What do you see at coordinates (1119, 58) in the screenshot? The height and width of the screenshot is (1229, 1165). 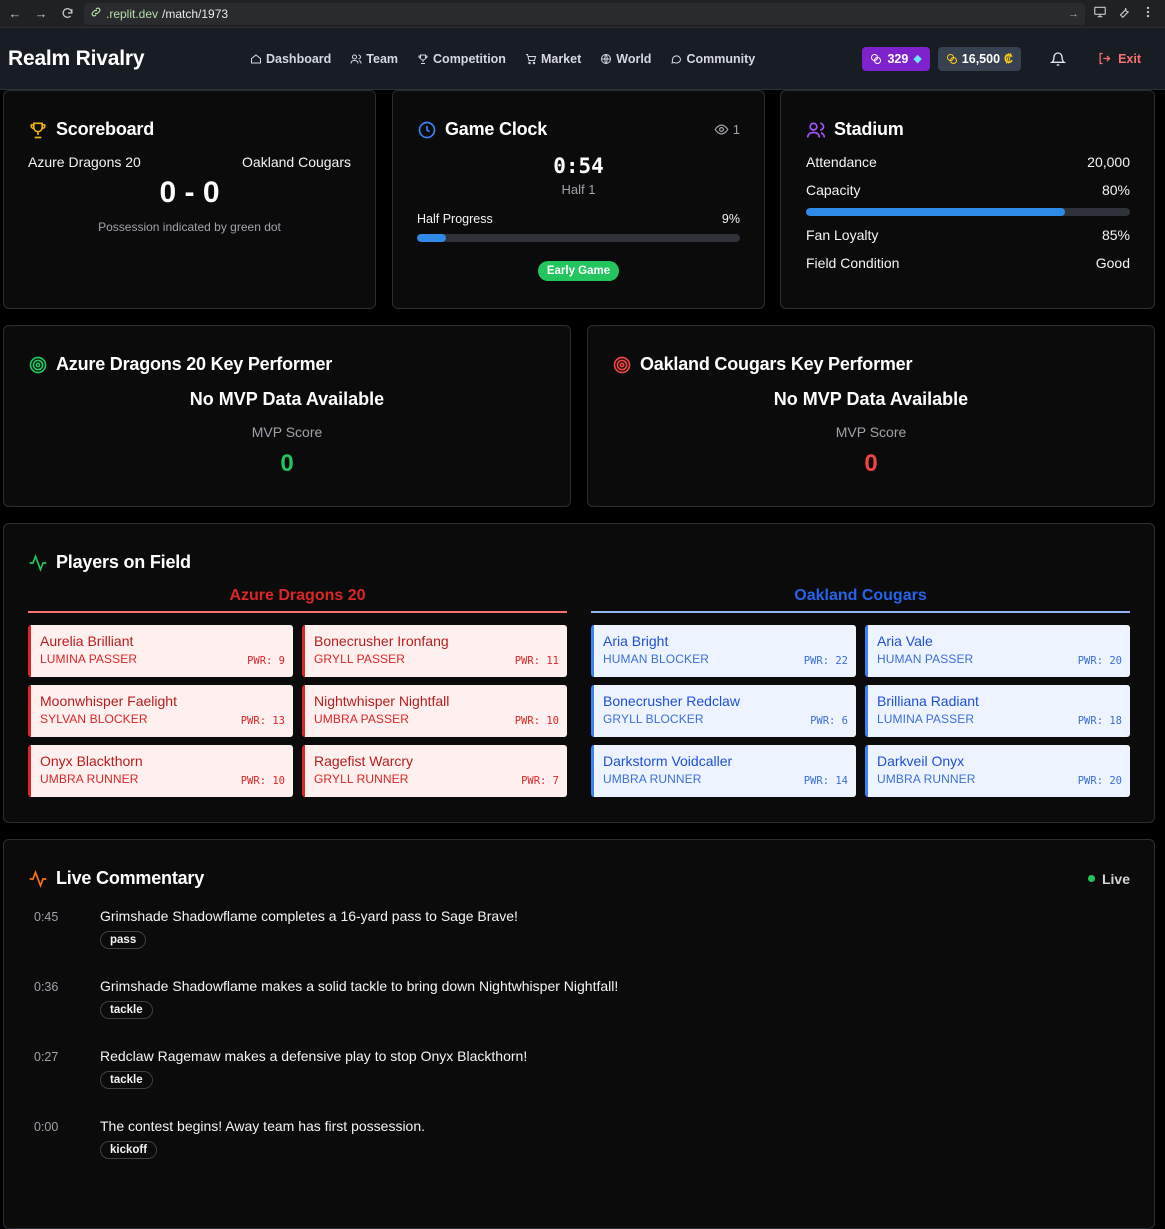 I see `exit-button: Exit` at bounding box center [1119, 58].